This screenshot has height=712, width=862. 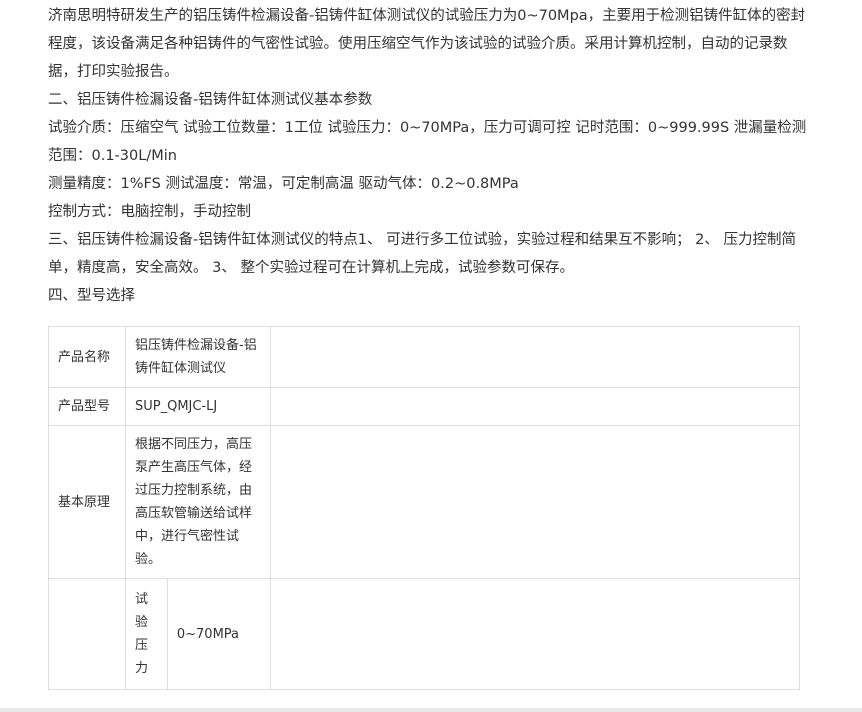 I want to click on table-cell-value: SUP_QMJC-LJ, so click(x=198, y=406).